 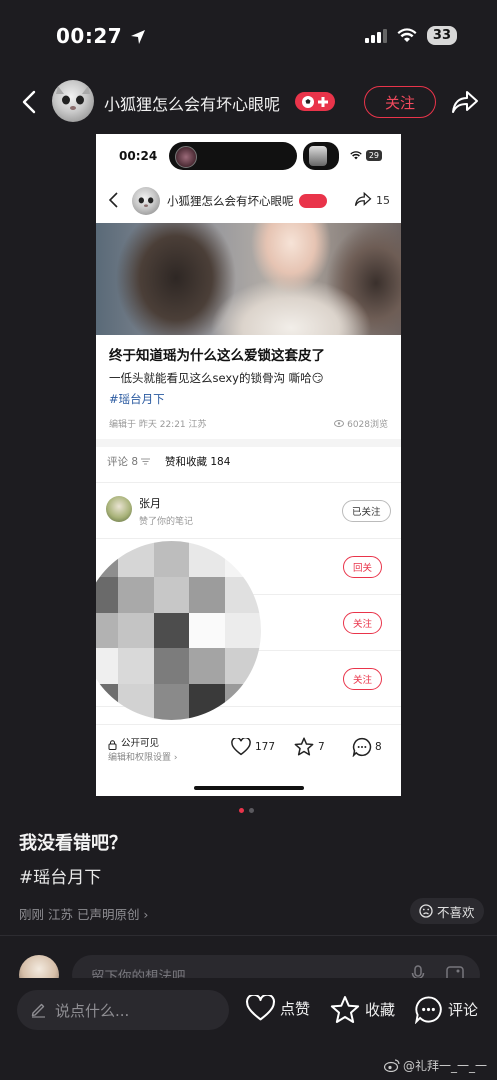 What do you see at coordinates (217, 356) in the screenshot?
I see `inner-post-title: 终于知道瑶为什么这么爱锁这套皮了` at bounding box center [217, 356].